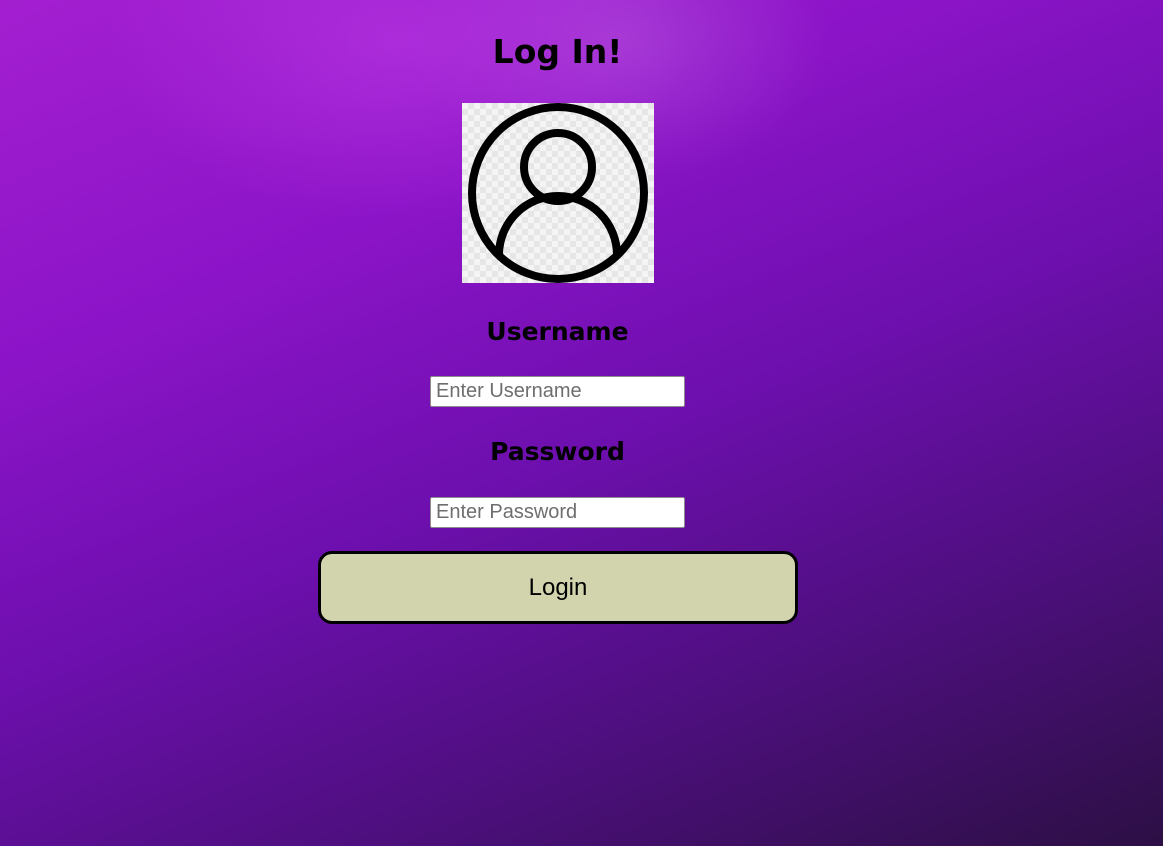 This screenshot has height=846, width=1163. Describe the element at coordinates (557, 391) in the screenshot. I see `username-input` at that location.